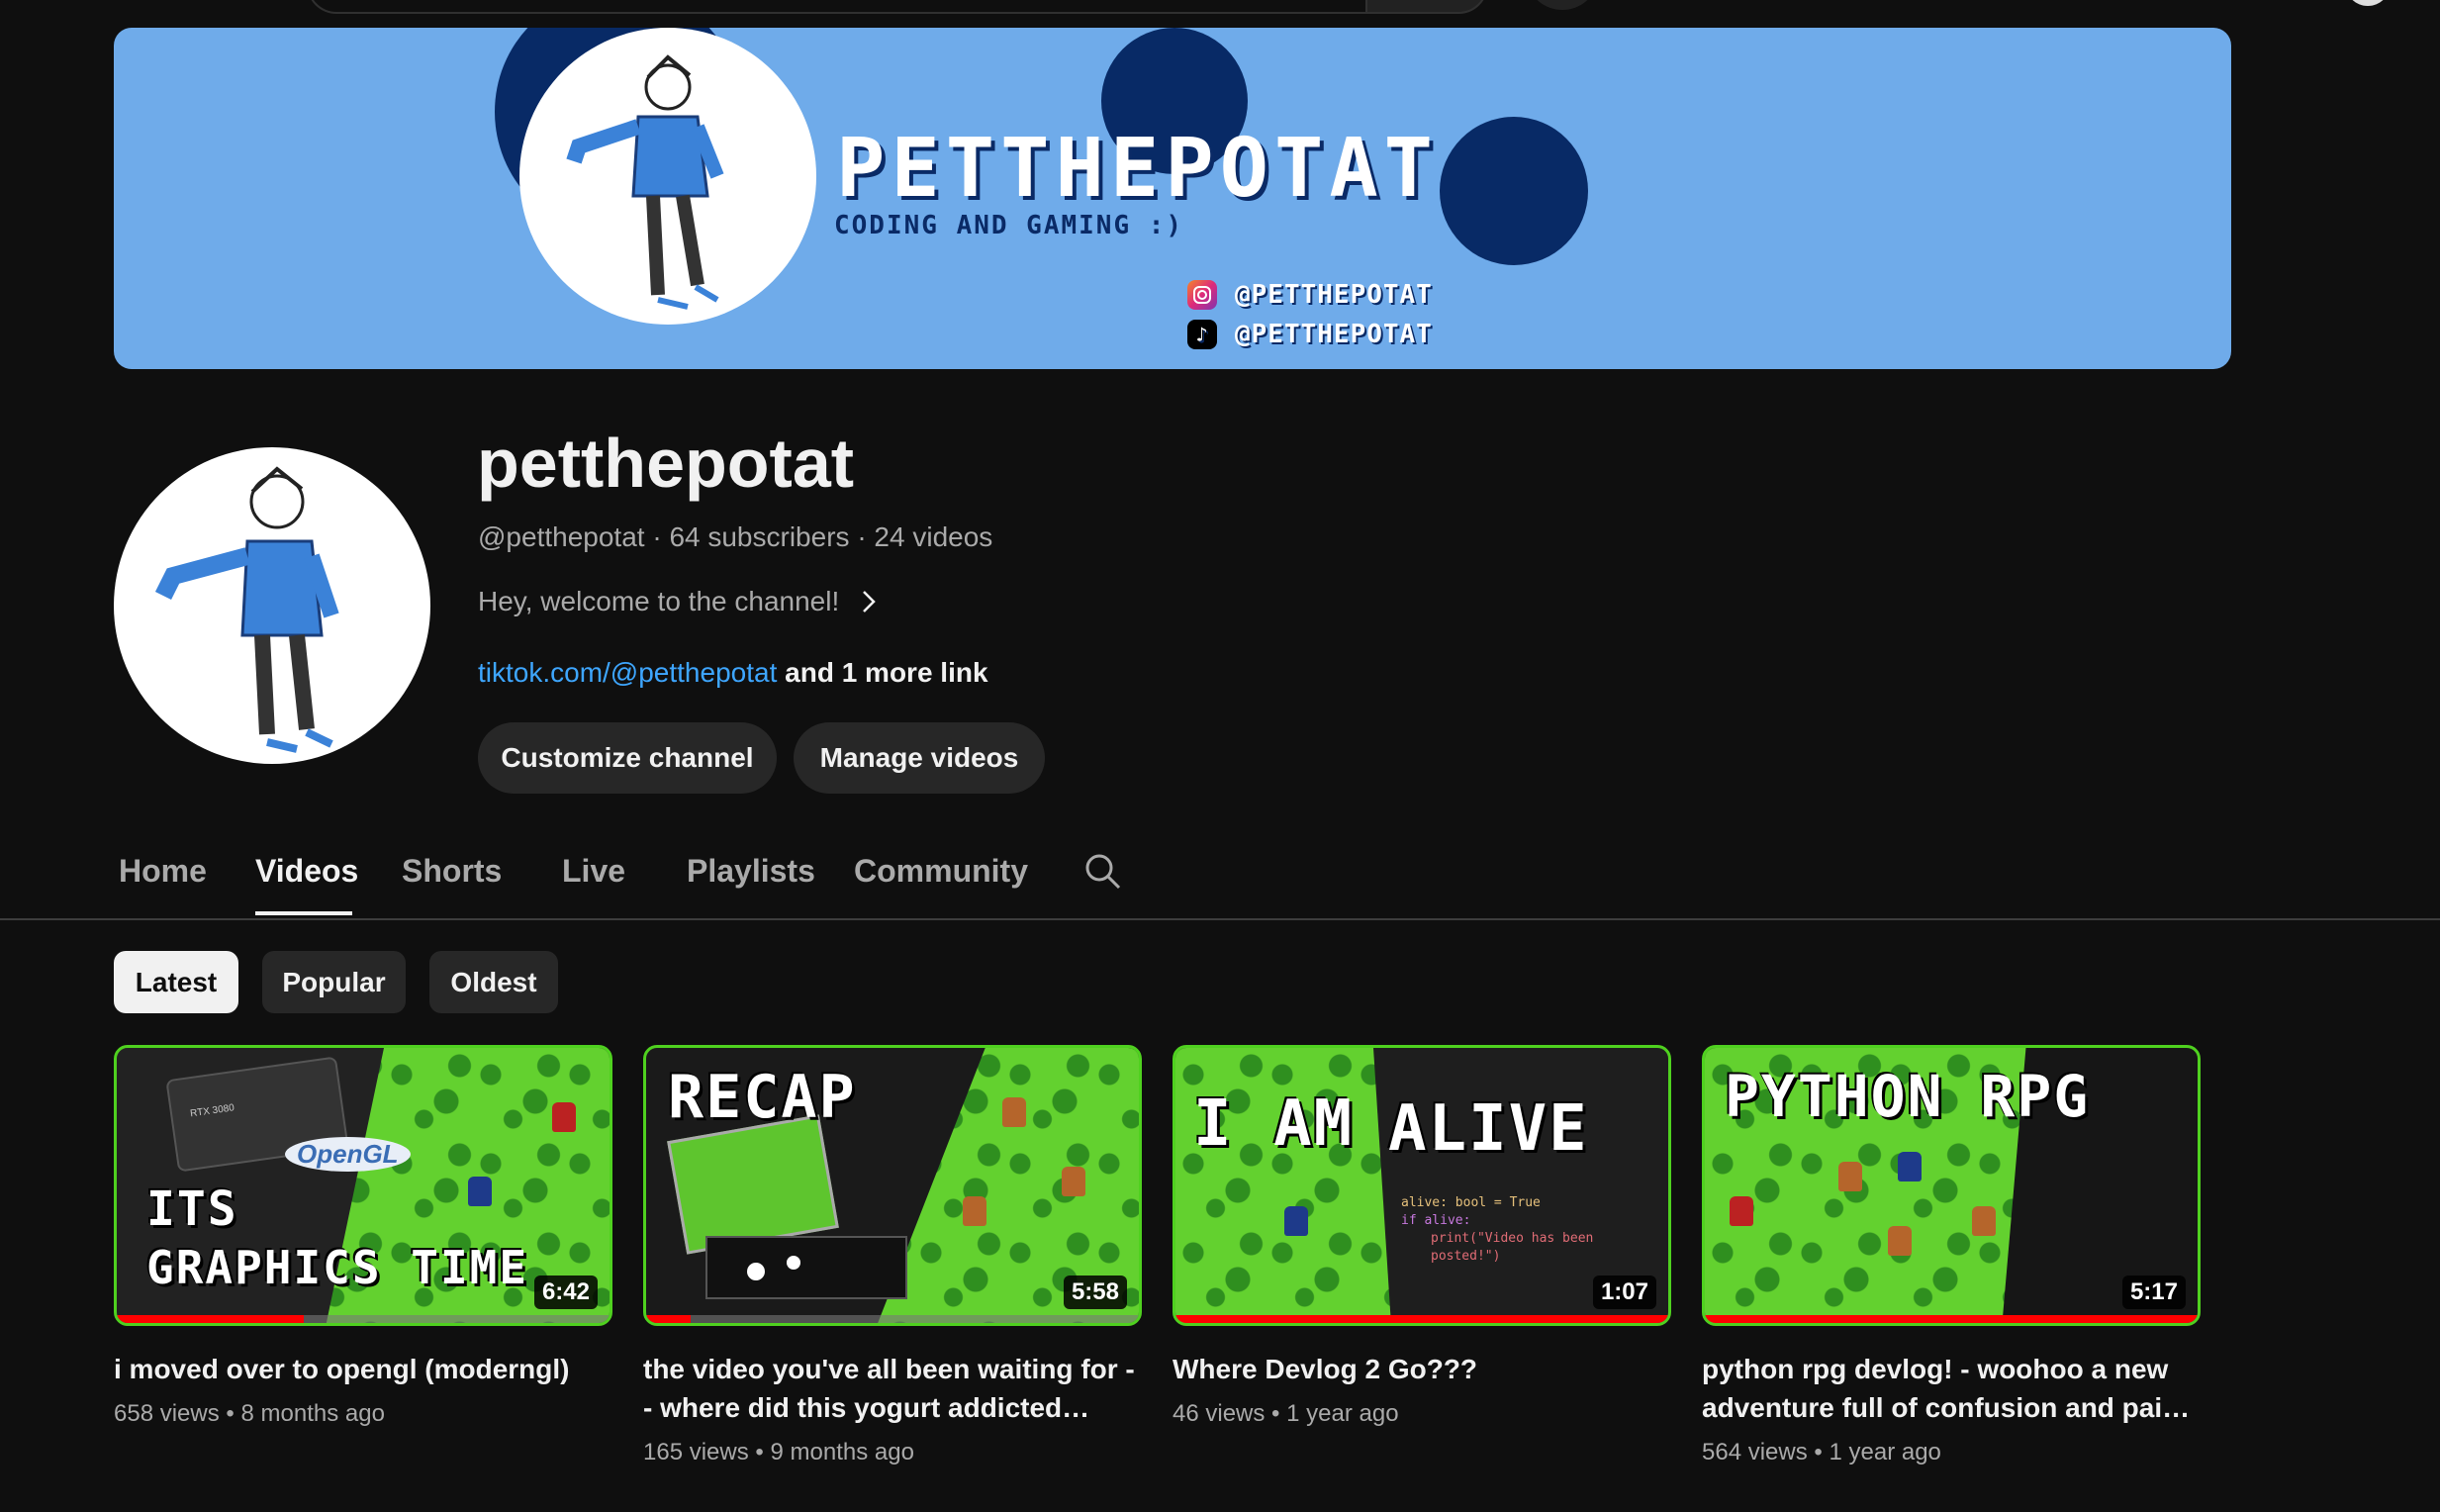  What do you see at coordinates (192, 1209) in the screenshot?
I see `thumbnail-text: ITS` at bounding box center [192, 1209].